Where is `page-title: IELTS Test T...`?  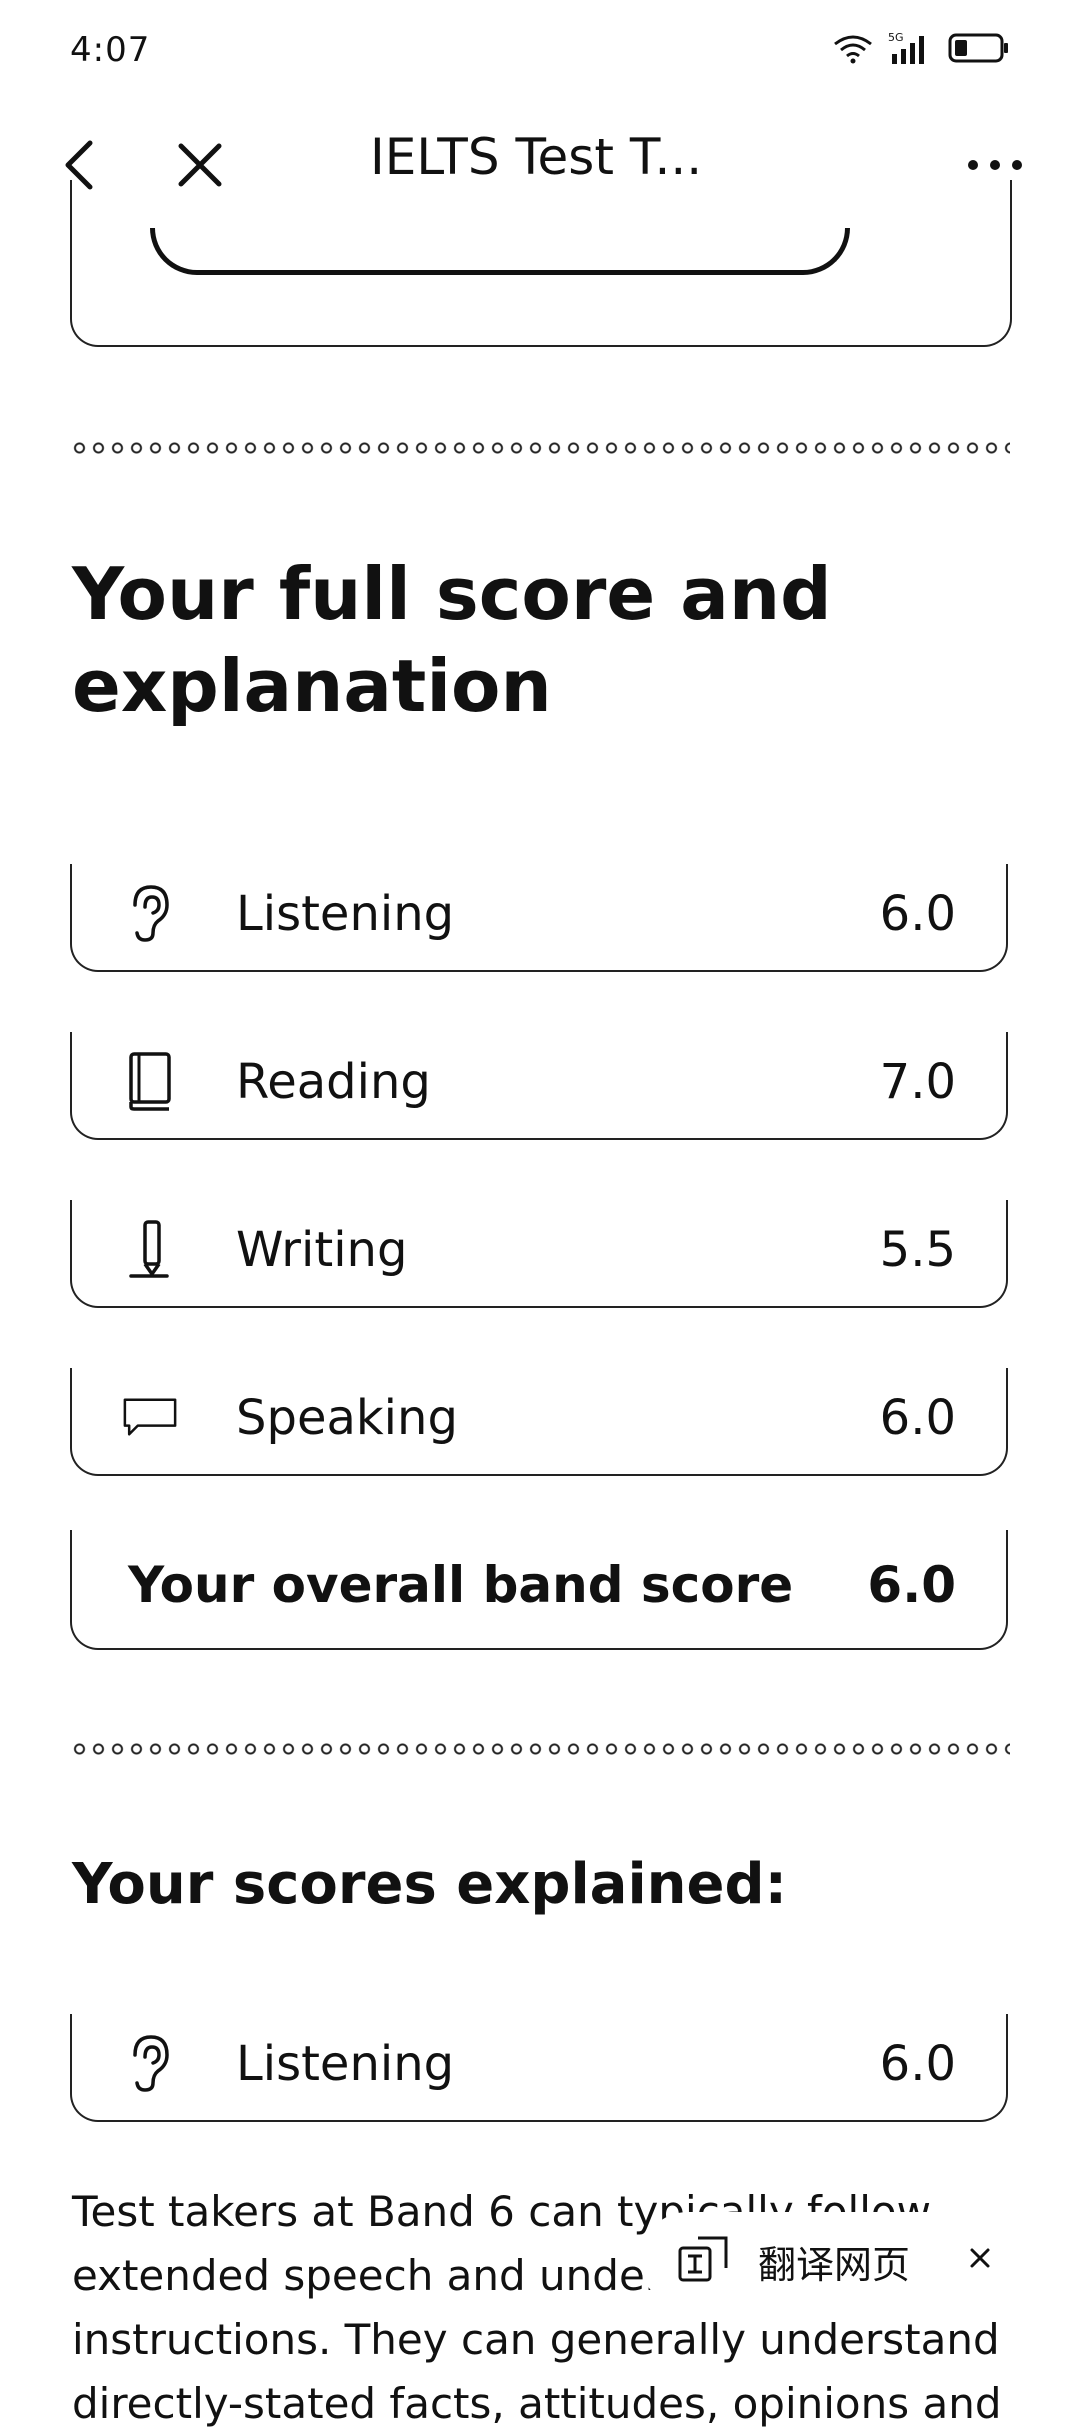
page-title: IELTS Test T... is located at coordinates (536, 157).